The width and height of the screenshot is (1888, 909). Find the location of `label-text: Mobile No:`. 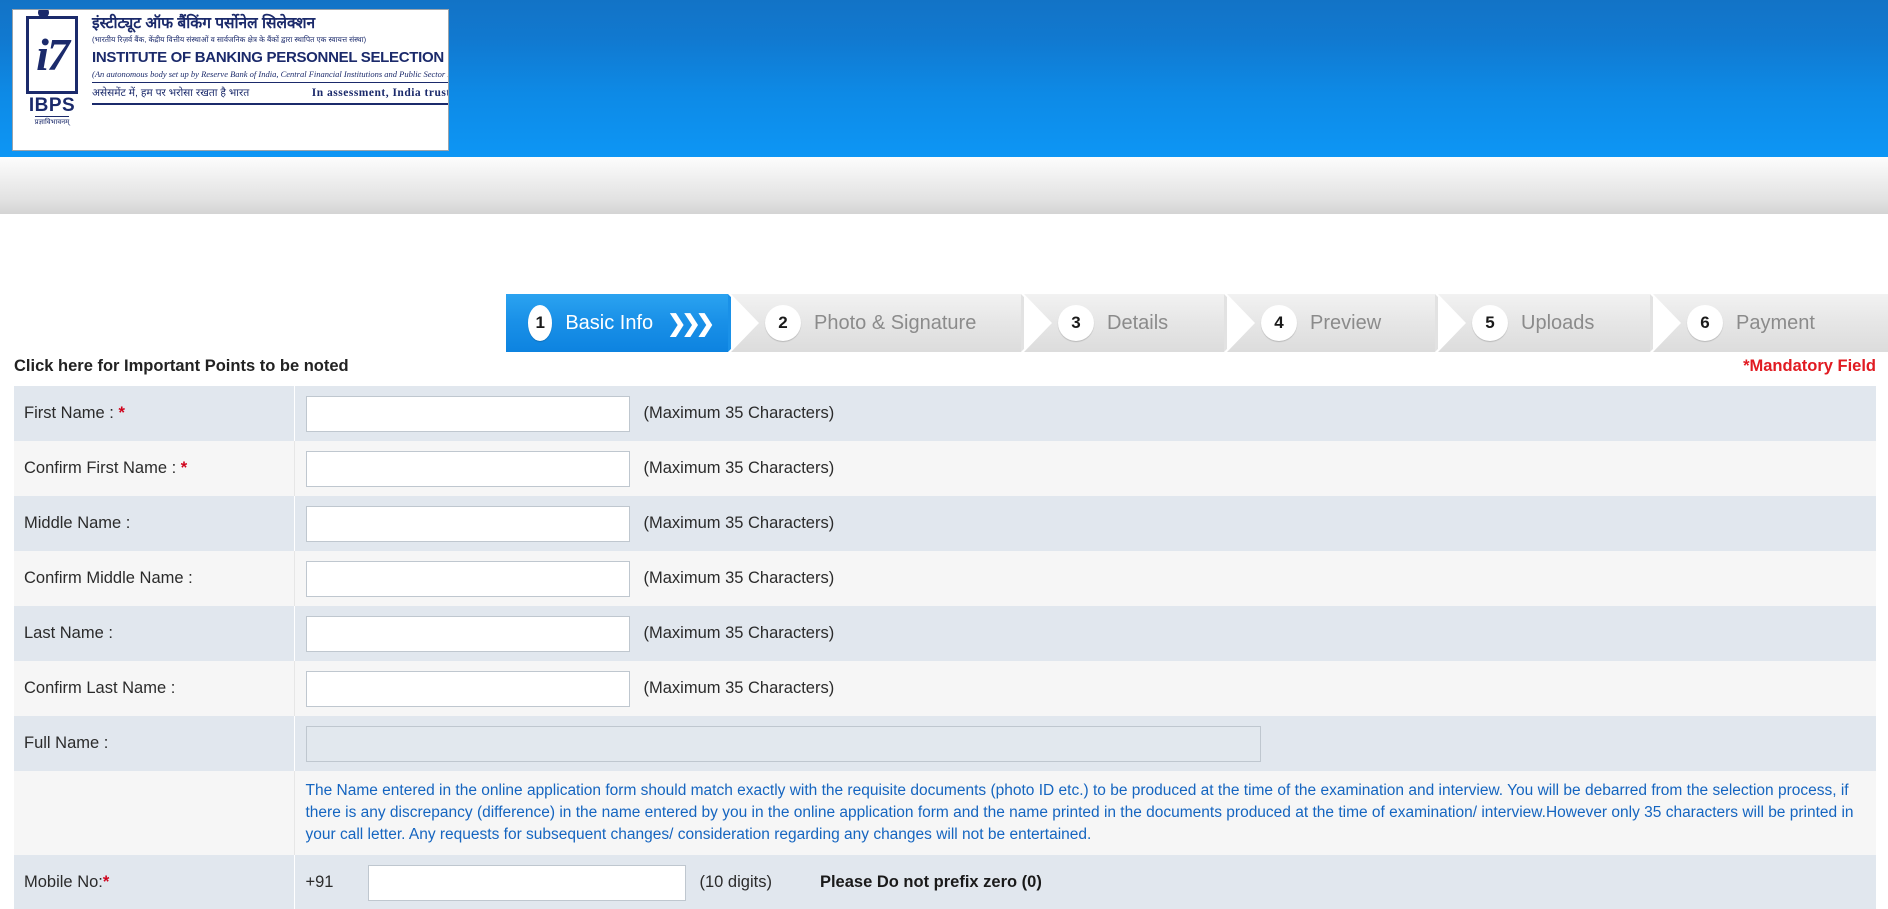

label-text: Mobile No: is located at coordinates (63, 882).